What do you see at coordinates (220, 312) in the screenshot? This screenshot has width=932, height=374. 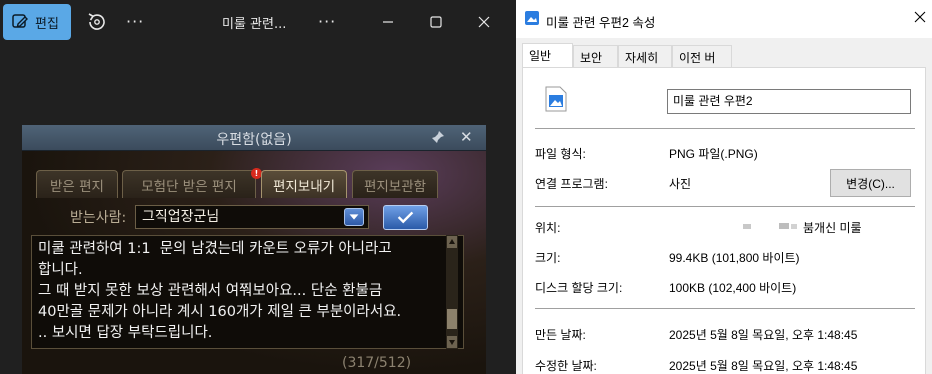 I see `message-line: 40만골 문제가 아니라 계시 160개가 제일 큰 부분이라서요.` at bounding box center [220, 312].